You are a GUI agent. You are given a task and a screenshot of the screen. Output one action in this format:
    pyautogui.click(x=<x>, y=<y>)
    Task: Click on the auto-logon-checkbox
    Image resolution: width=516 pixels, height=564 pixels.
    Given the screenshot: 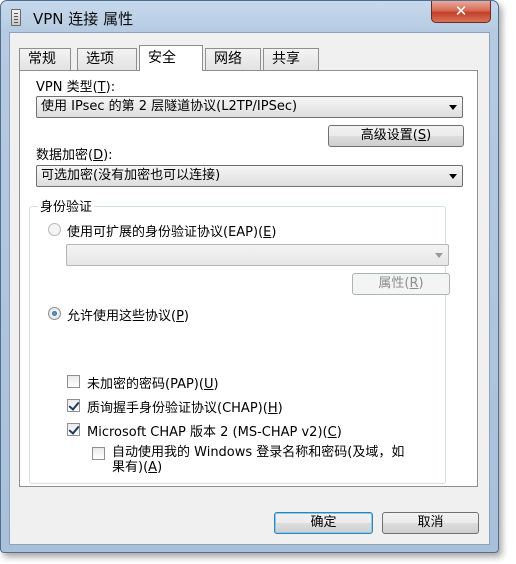 What is the action you would take?
    pyautogui.click(x=98, y=453)
    